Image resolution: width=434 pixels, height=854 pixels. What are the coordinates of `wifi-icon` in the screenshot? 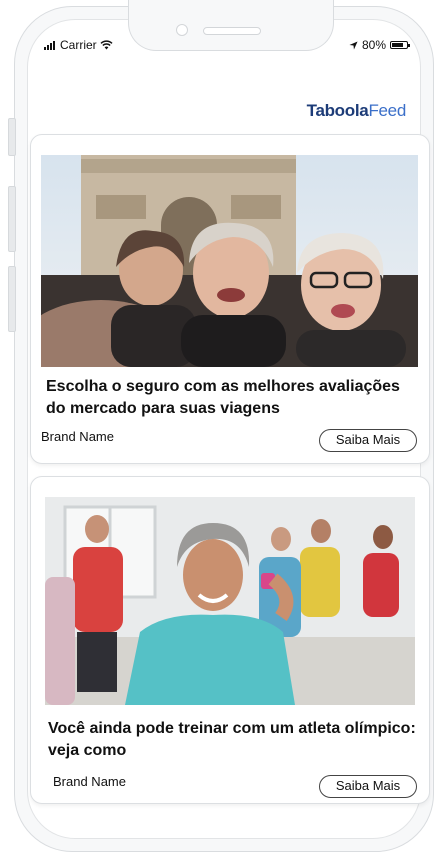 It's located at (106, 45).